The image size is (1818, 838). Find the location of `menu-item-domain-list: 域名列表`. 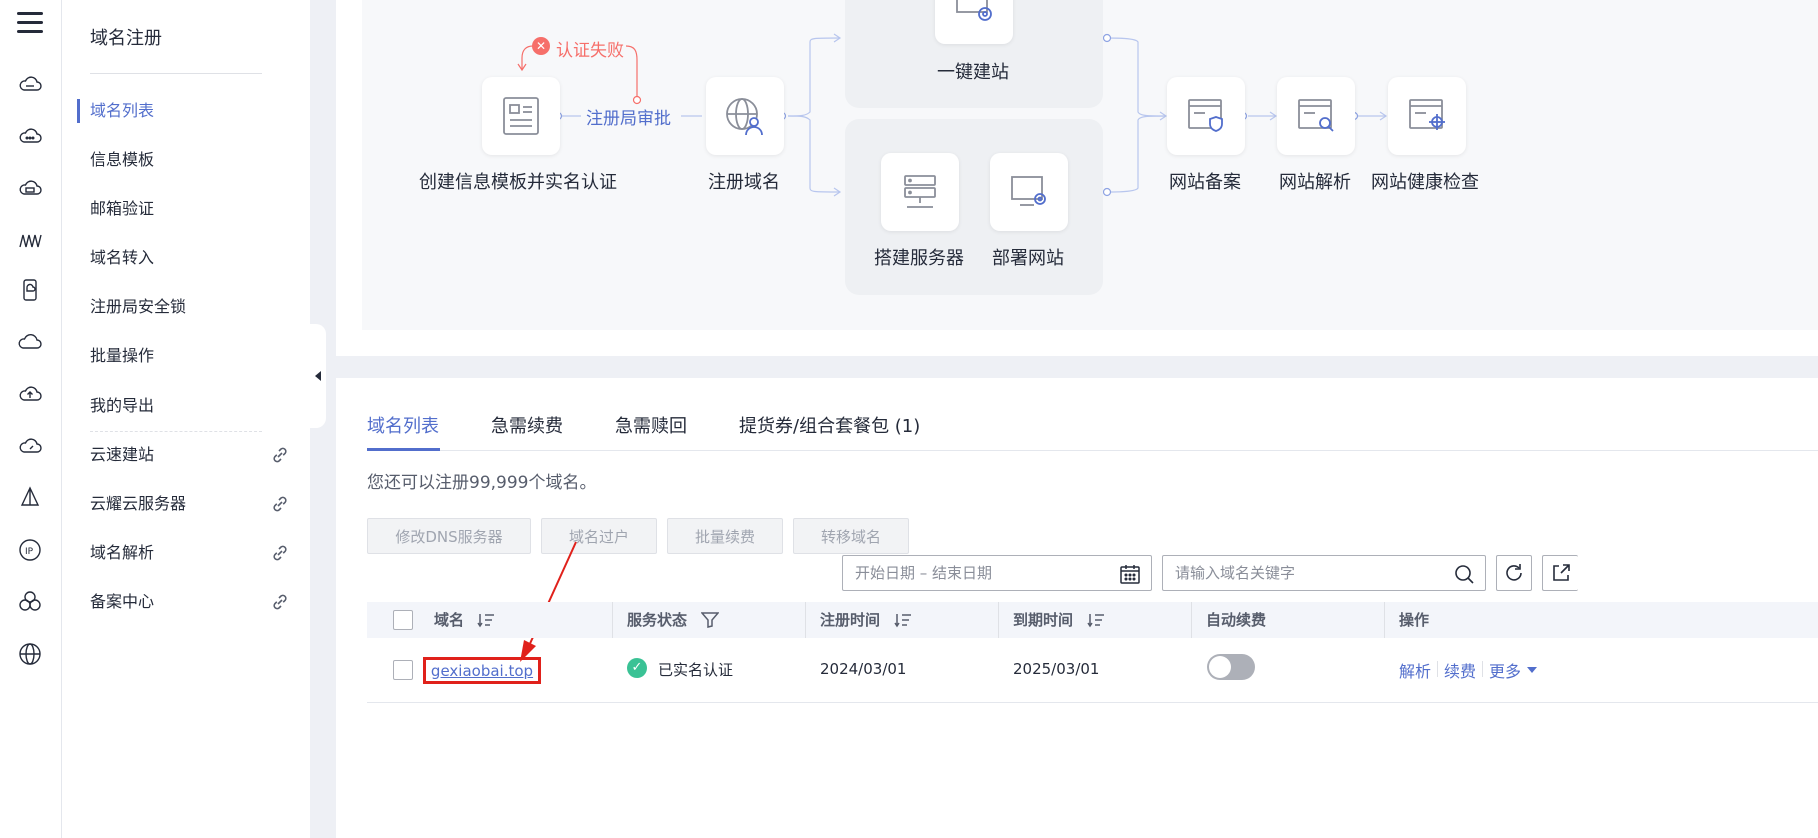

menu-item-domain-list: 域名列表 is located at coordinates (188, 111).